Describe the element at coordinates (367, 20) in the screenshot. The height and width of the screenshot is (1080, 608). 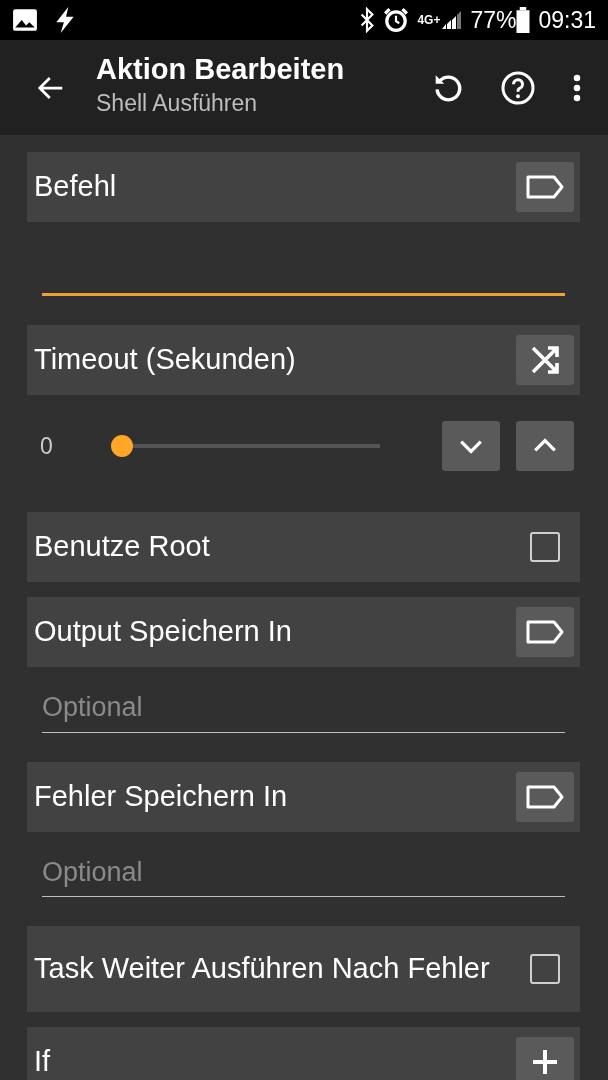
I see `bluetooth-icon` at that location.